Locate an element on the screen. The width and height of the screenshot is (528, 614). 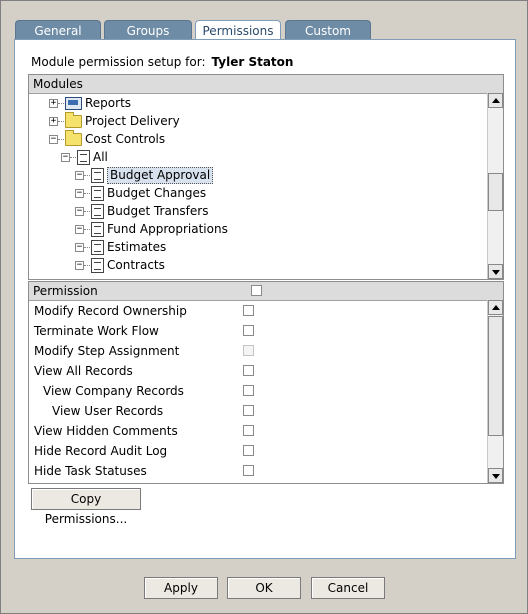
permission-label: View Hidden Comments is located at coordinates (106, 431).